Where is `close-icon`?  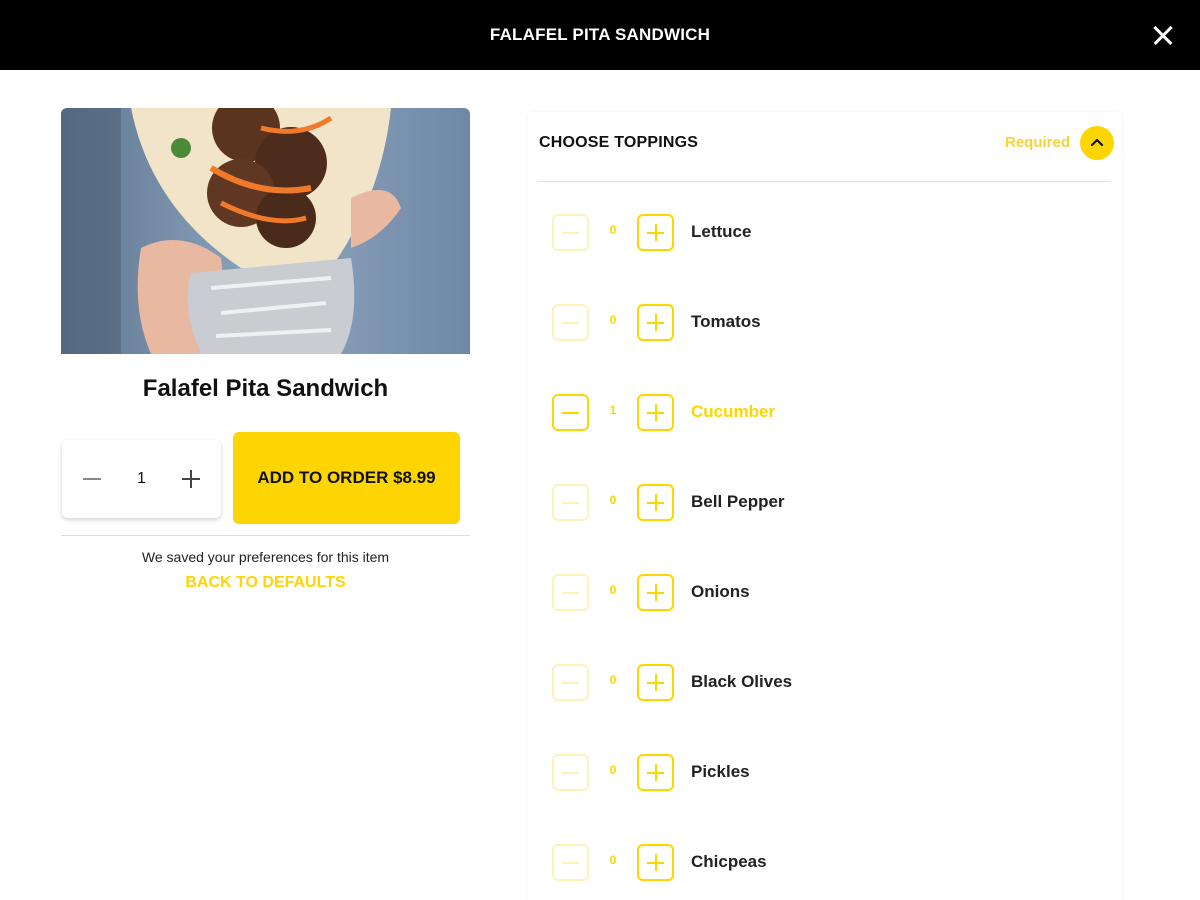
close-icon is located at coordinates (1163, 35).